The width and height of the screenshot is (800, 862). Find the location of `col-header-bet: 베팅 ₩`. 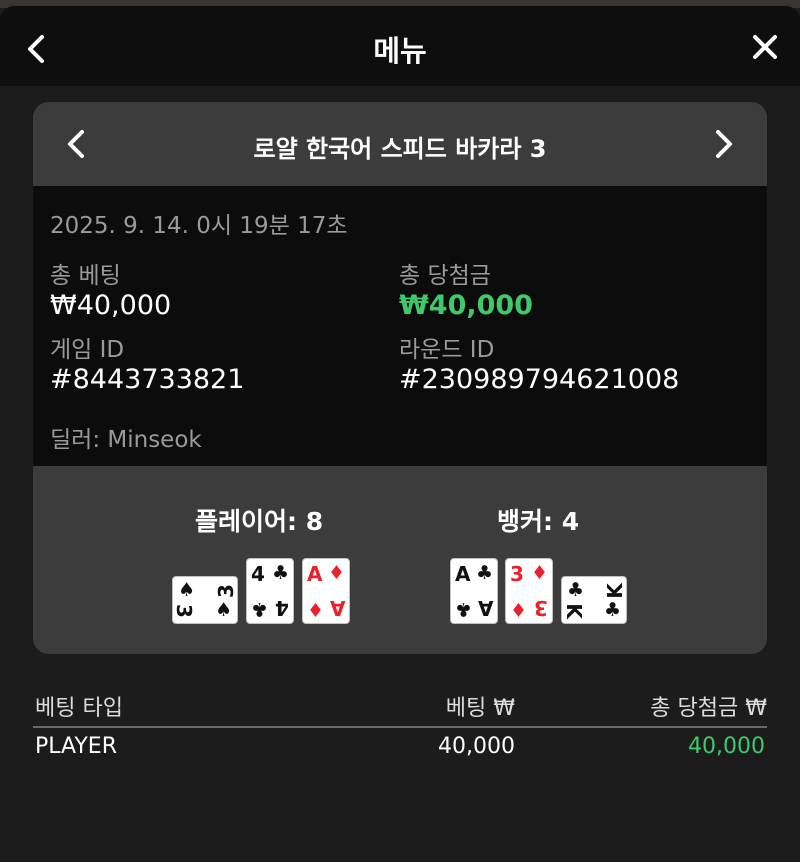

col-header-bet: 베팅 ₩ is located at coordinates (480, 708).